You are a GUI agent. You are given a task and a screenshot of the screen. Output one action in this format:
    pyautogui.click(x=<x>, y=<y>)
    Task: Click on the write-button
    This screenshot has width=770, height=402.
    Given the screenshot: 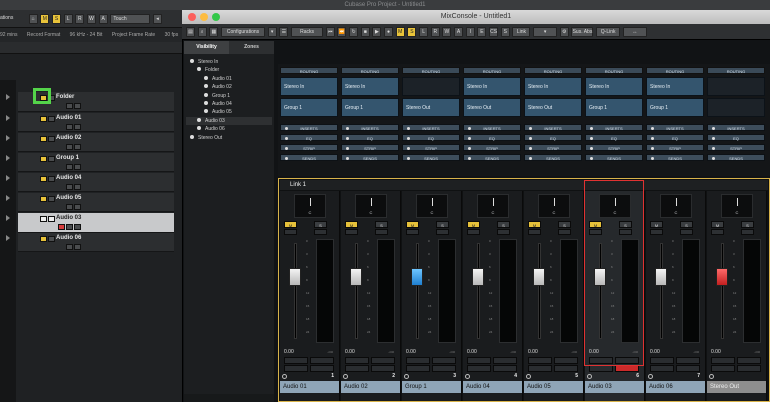 What is the action you would take?
    pyautogui.click(x=77, y=167)
    